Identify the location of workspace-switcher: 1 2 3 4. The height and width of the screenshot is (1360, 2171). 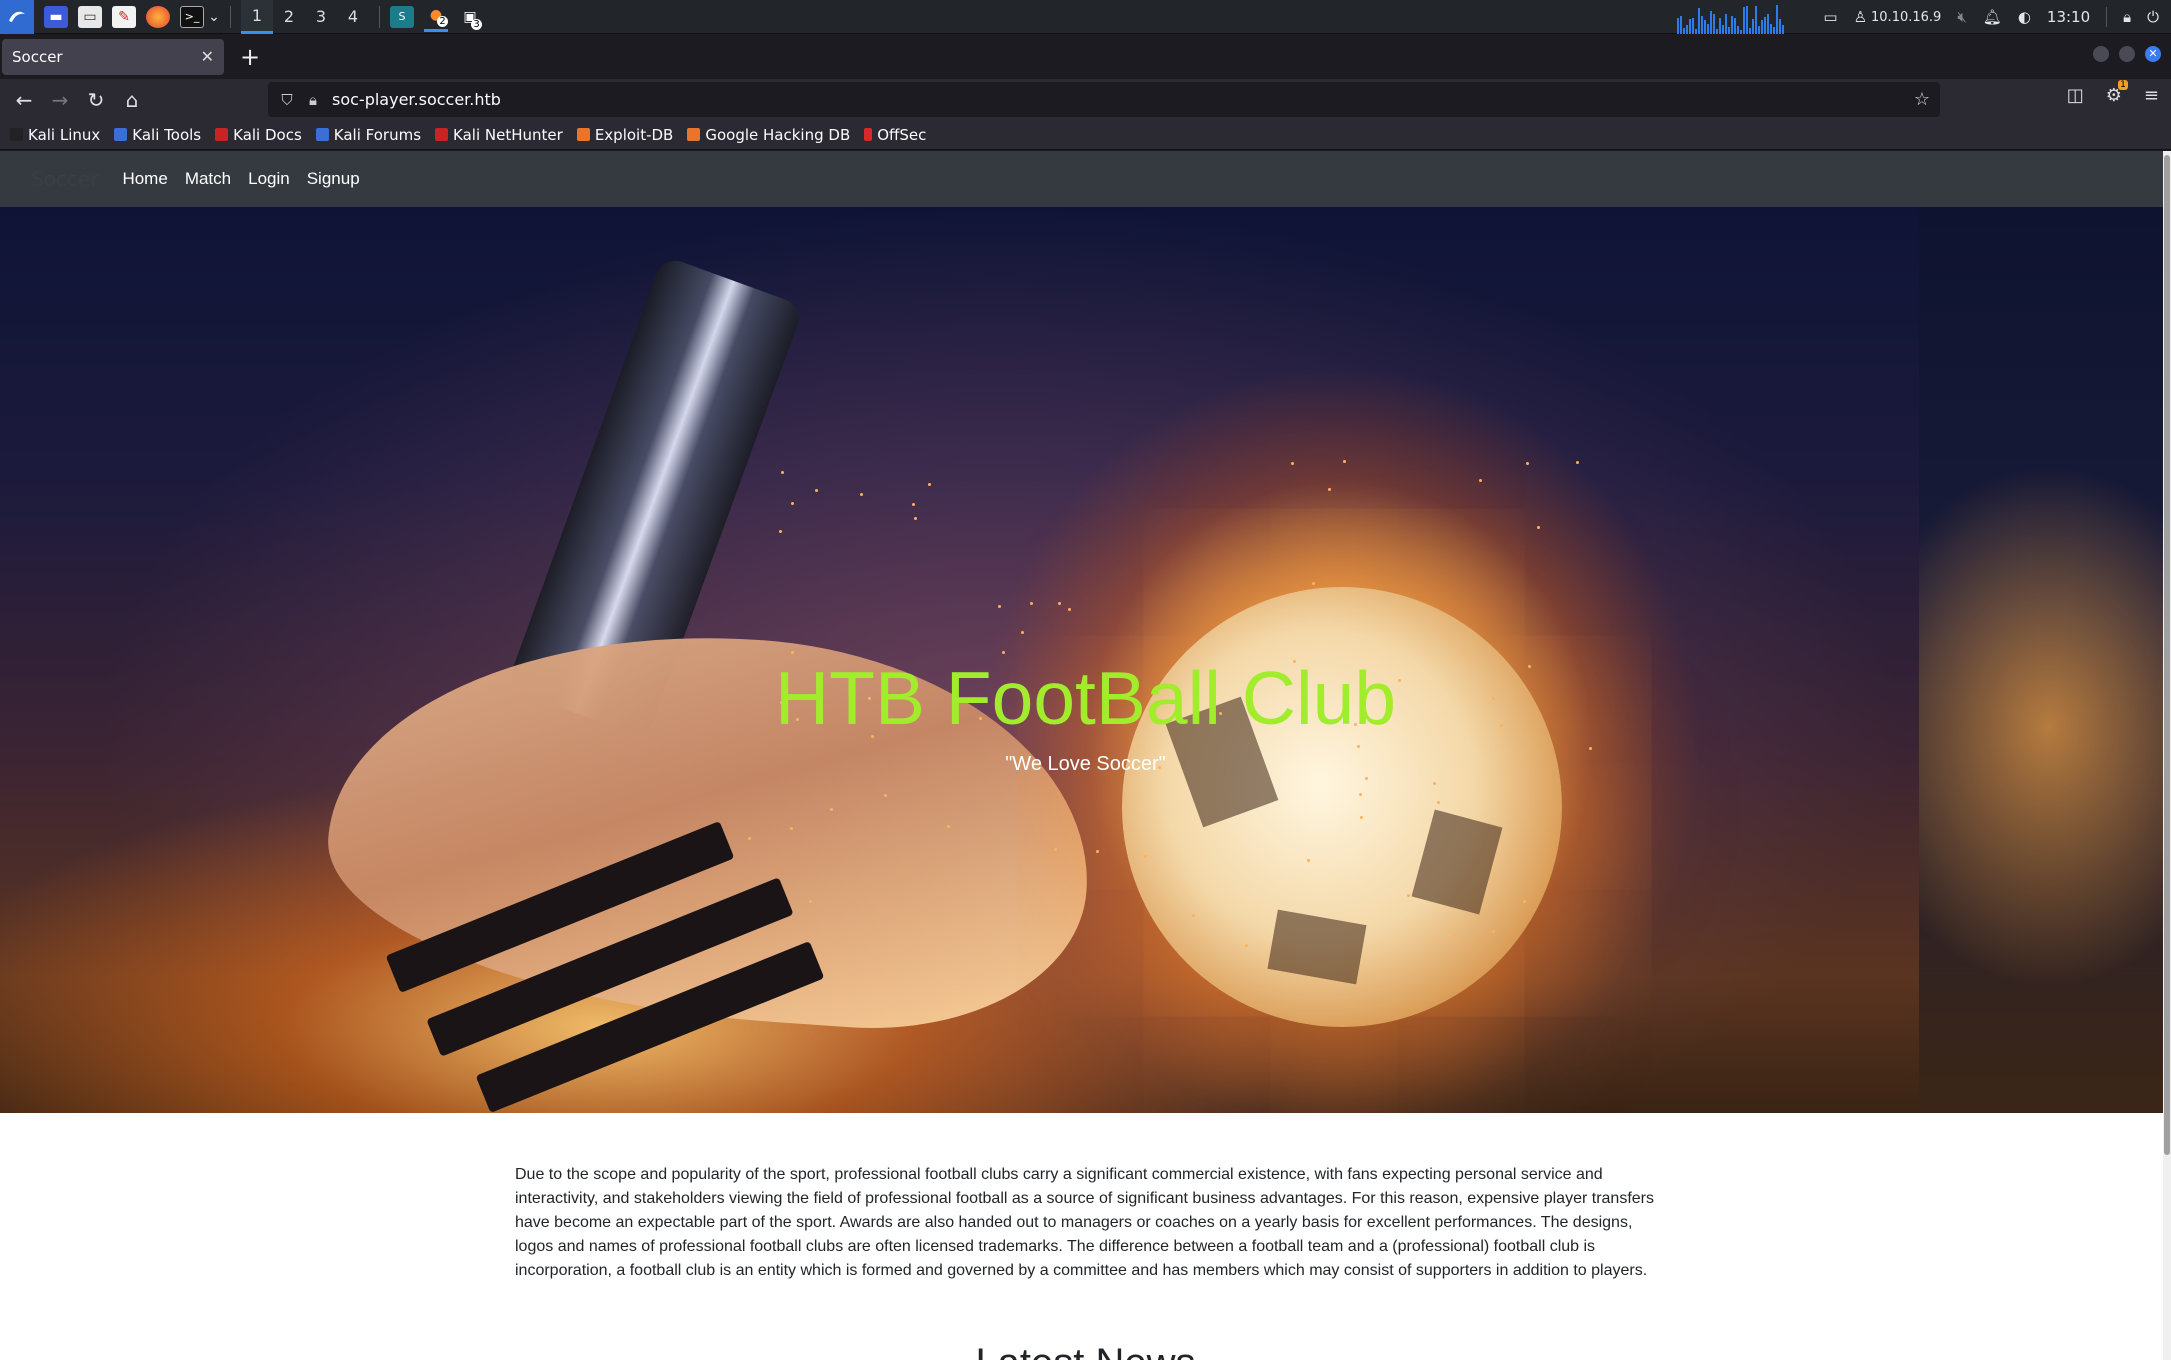
(305, 17).